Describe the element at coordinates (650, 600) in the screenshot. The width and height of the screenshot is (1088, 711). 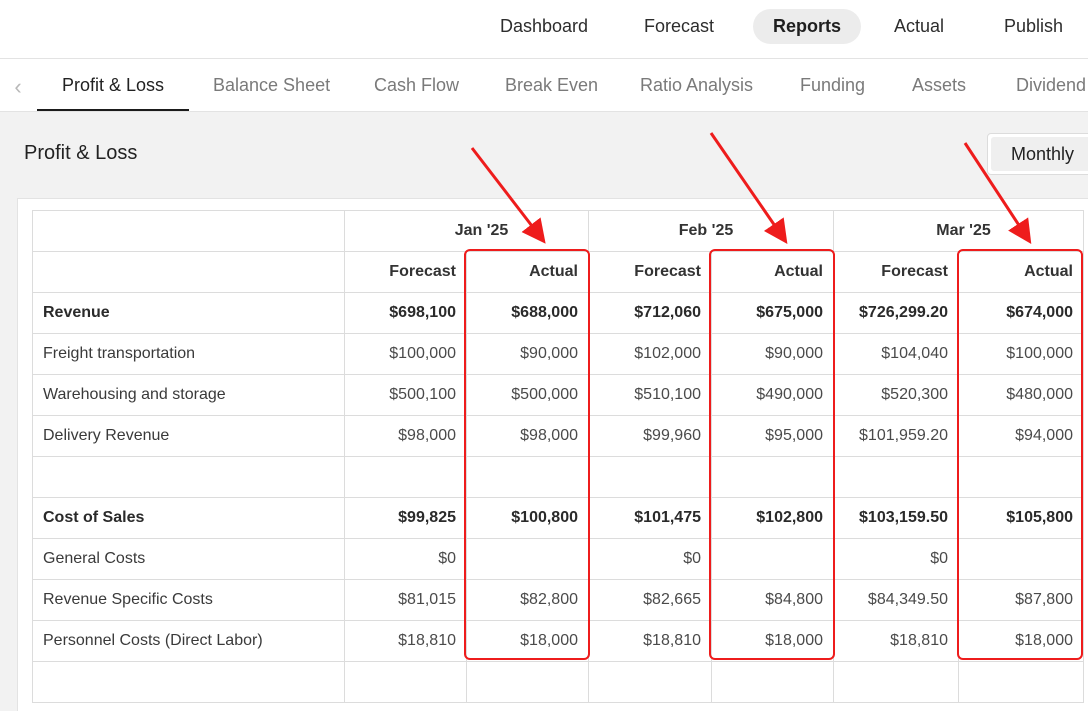
I see `forecast-cell: $82,665` at that location.